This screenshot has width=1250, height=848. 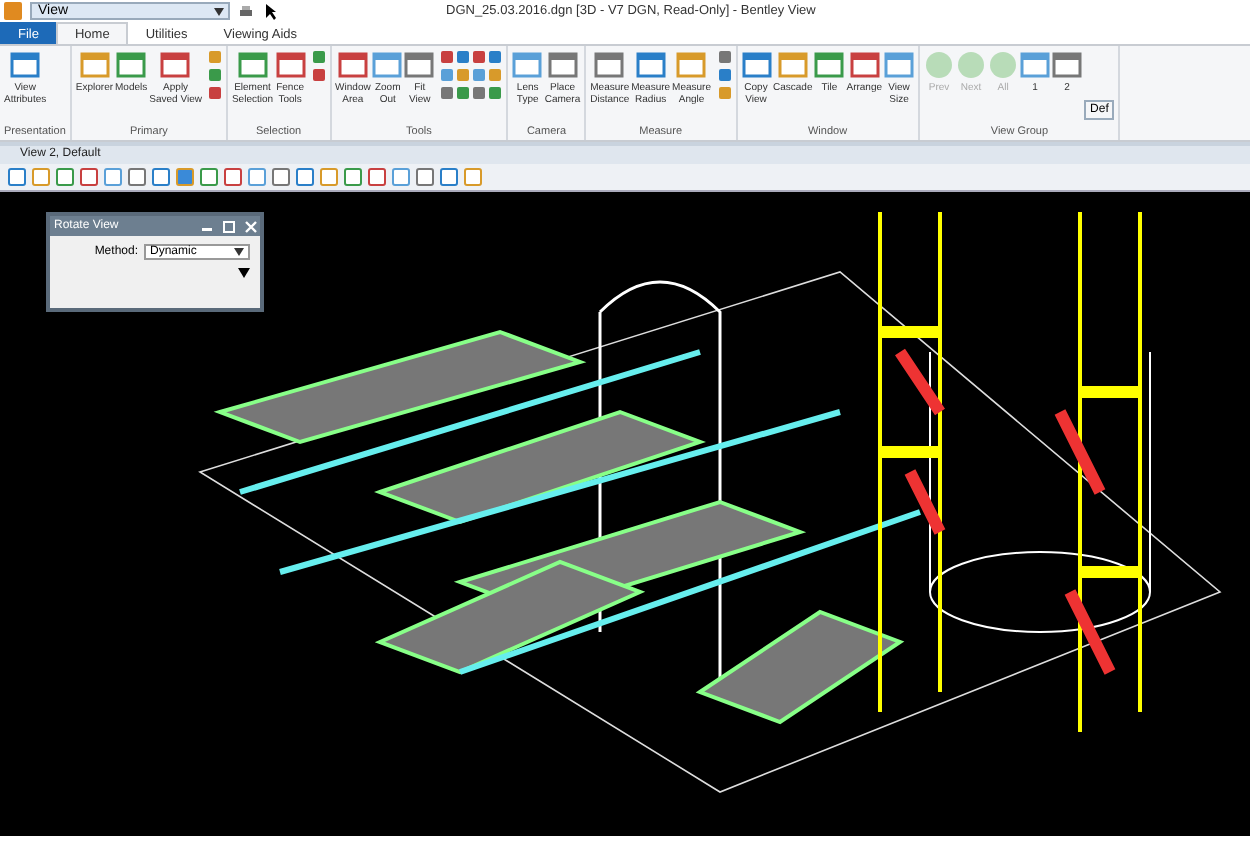 I want to click on close-icon, so click(x=251, y=226).